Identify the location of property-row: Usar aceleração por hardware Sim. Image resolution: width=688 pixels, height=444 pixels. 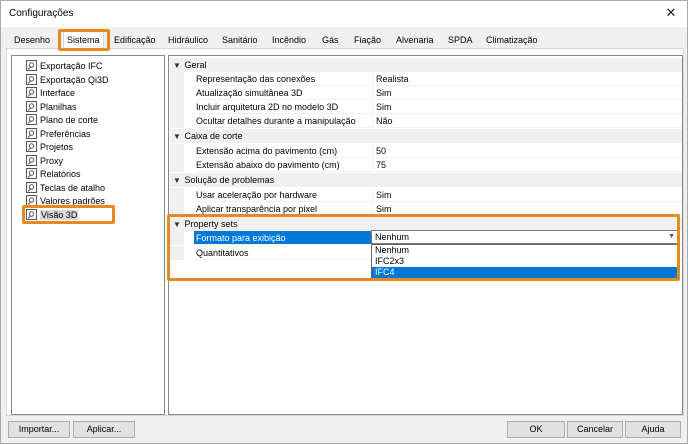
(426, 195).